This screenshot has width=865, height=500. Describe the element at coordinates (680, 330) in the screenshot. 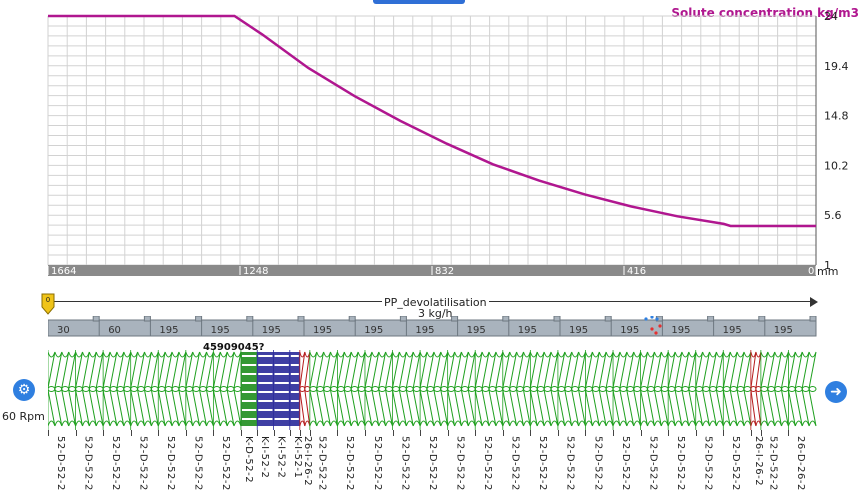

I see `barrel-segment-label: 195` at that location.